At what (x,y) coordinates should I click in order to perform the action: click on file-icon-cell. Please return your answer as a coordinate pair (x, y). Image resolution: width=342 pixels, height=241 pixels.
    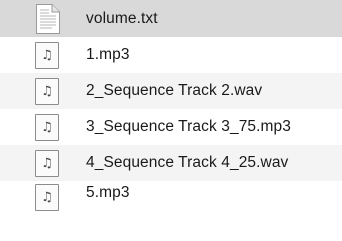
    Looking at the image, I should click on (43, 18).